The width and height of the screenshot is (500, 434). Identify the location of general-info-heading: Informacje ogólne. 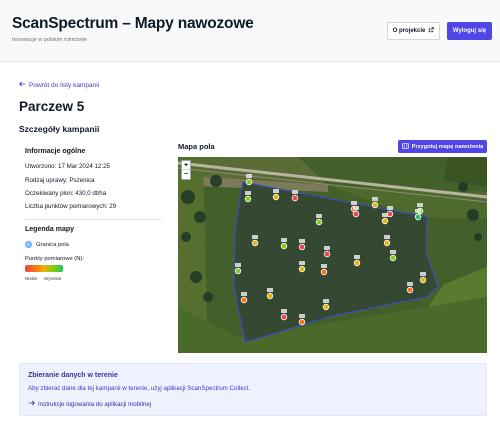
(55, 151).